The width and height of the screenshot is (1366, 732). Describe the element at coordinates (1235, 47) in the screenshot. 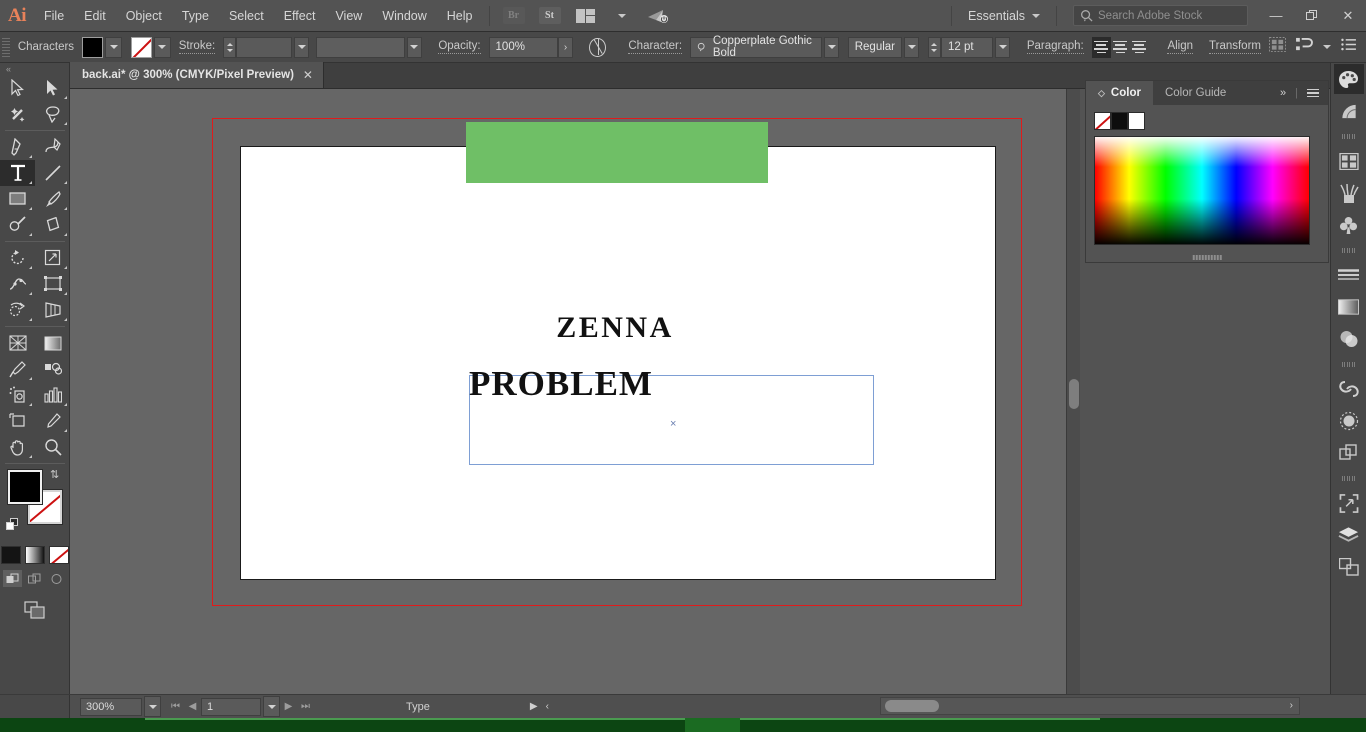

I see `transform-panel-link: Transform` at that location.